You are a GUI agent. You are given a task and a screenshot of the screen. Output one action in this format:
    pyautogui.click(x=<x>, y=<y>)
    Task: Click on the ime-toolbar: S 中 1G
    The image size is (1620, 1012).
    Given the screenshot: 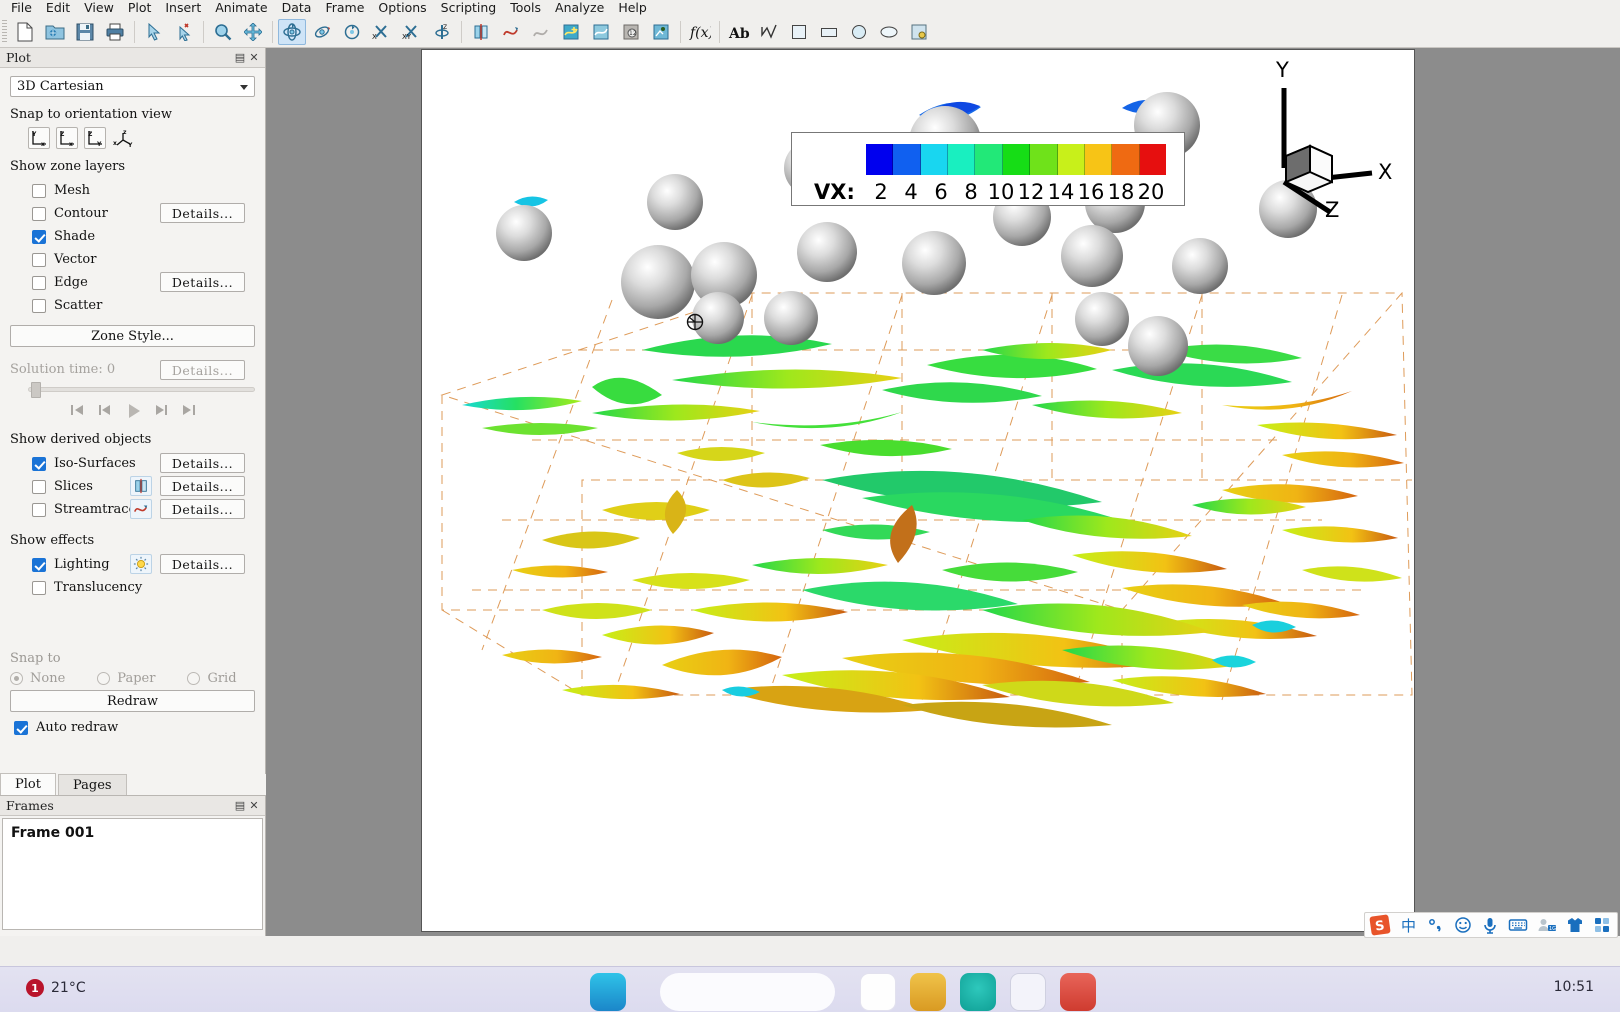 What is the action you would take?
    pyautogui.click(x=1491, y=925)
    